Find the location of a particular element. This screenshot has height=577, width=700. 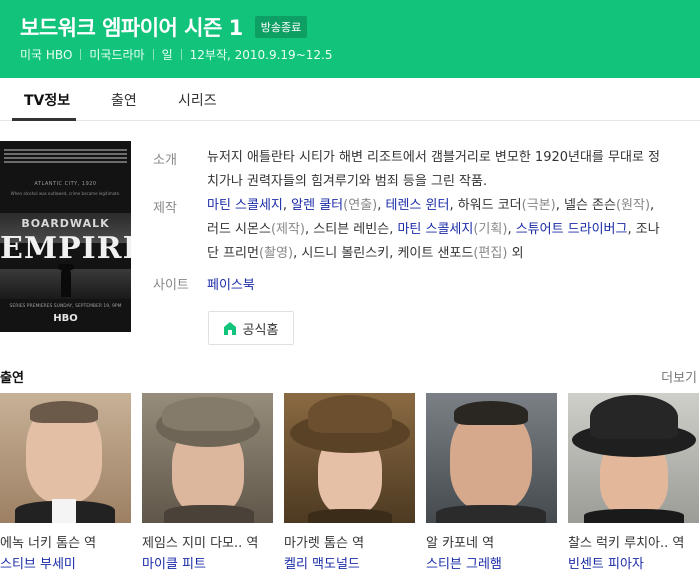

credit-role: (기획) is located at coordinates (490, 229).